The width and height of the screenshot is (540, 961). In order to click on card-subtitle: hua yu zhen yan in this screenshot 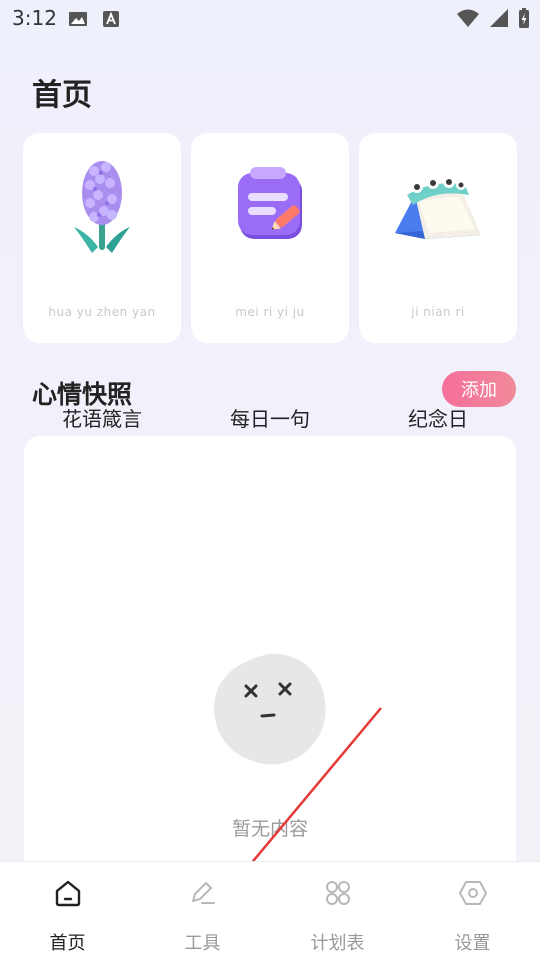, I will do `click(102, 312)`.